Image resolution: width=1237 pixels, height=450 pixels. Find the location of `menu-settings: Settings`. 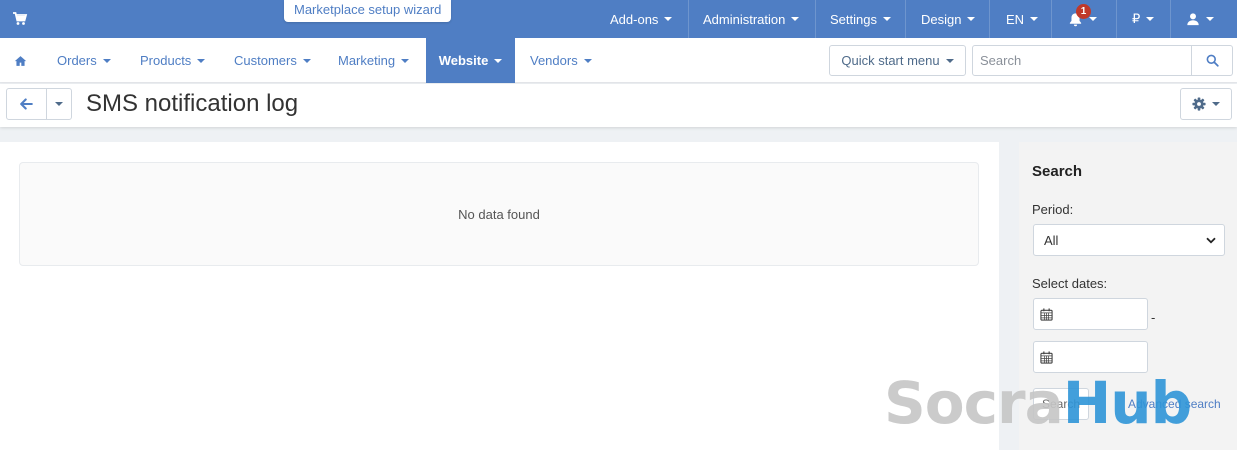

menu-settings: Settings is located at coordinates (860, 19).